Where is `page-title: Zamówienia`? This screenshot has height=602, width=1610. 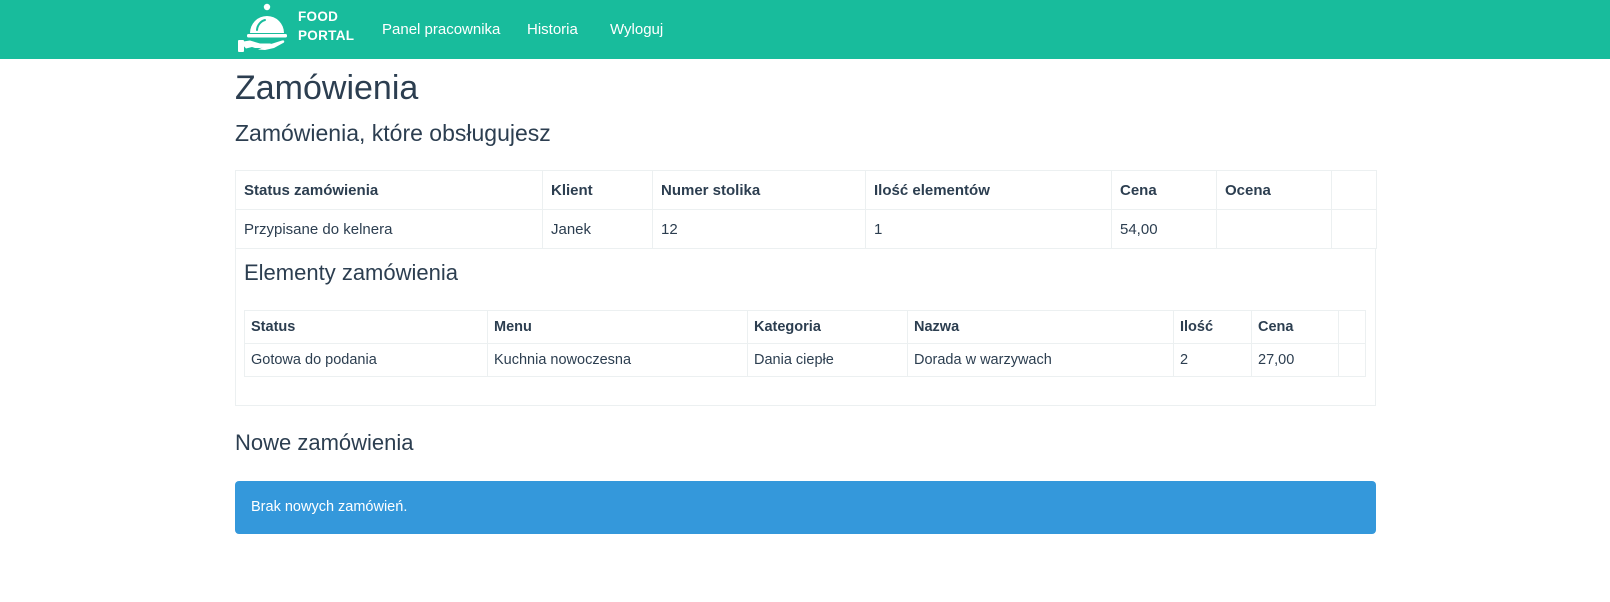 page-title: Zamówienia is located at coordinates (327, 88).